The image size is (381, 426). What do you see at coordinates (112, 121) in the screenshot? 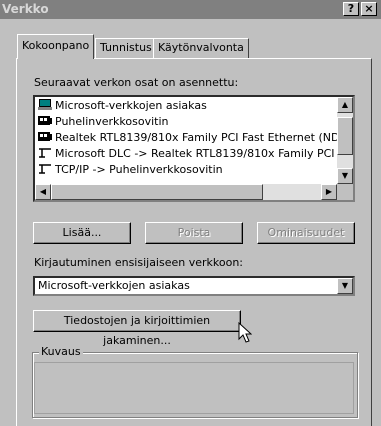
I see `list-item-label: Puhelinverkkosovitin` at bounding box center [112, 121].